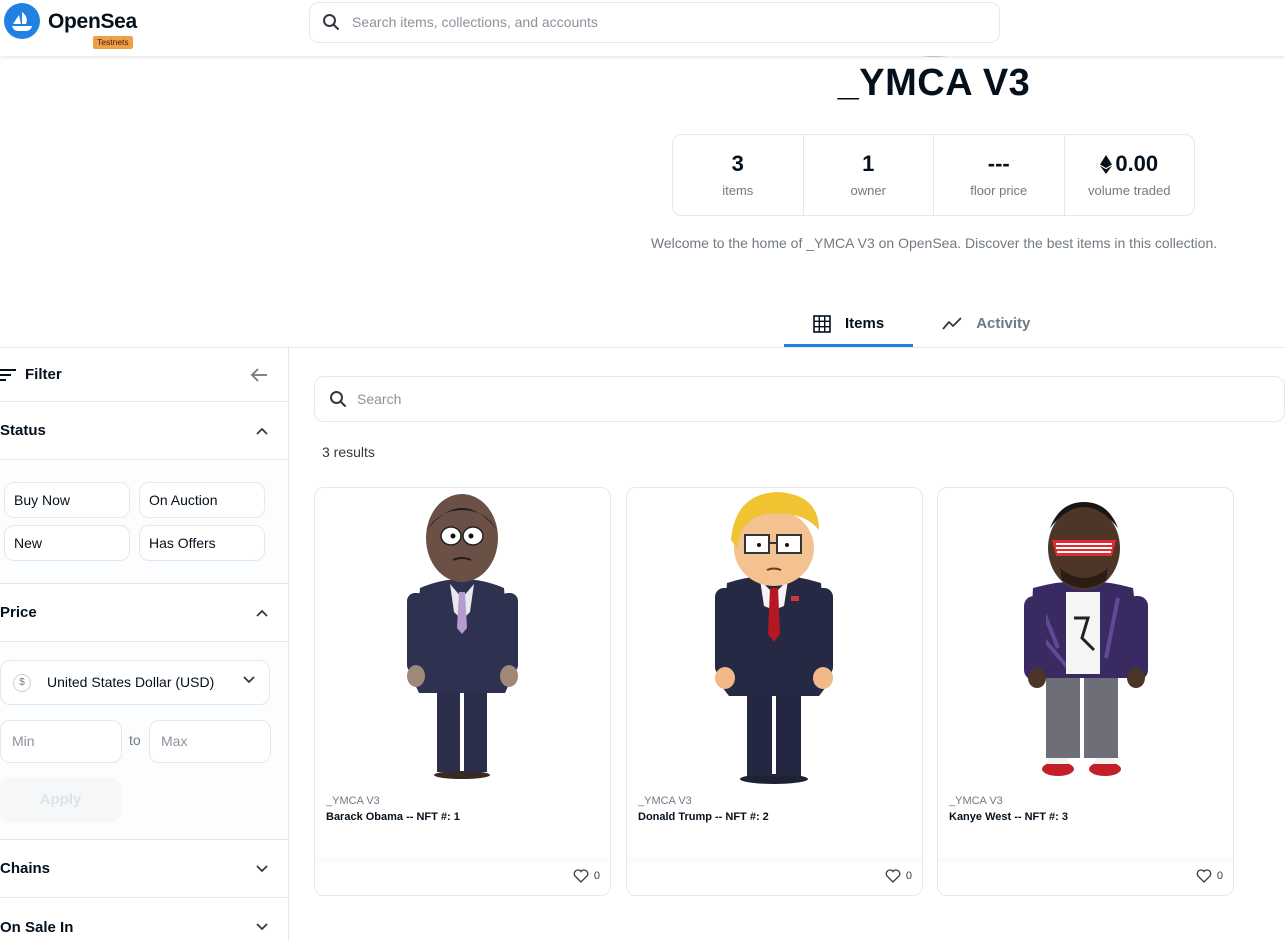  What do you see at coordinates (1003, 323) in the screenshot?
I see `tab-label: Activity` at bounding box center [1003, 323].